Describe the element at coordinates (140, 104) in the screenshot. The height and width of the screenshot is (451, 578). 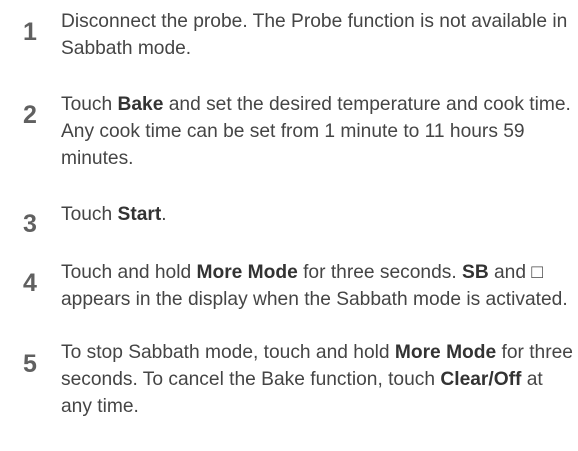
I see `step-keyword-bake: Bake` at that location.